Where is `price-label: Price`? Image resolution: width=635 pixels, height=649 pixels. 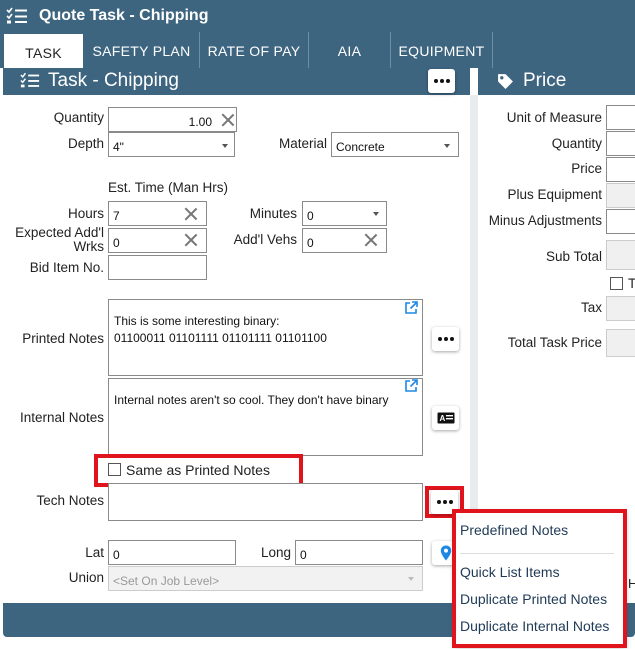
price-label: Price is located at coordinates (586, 168).